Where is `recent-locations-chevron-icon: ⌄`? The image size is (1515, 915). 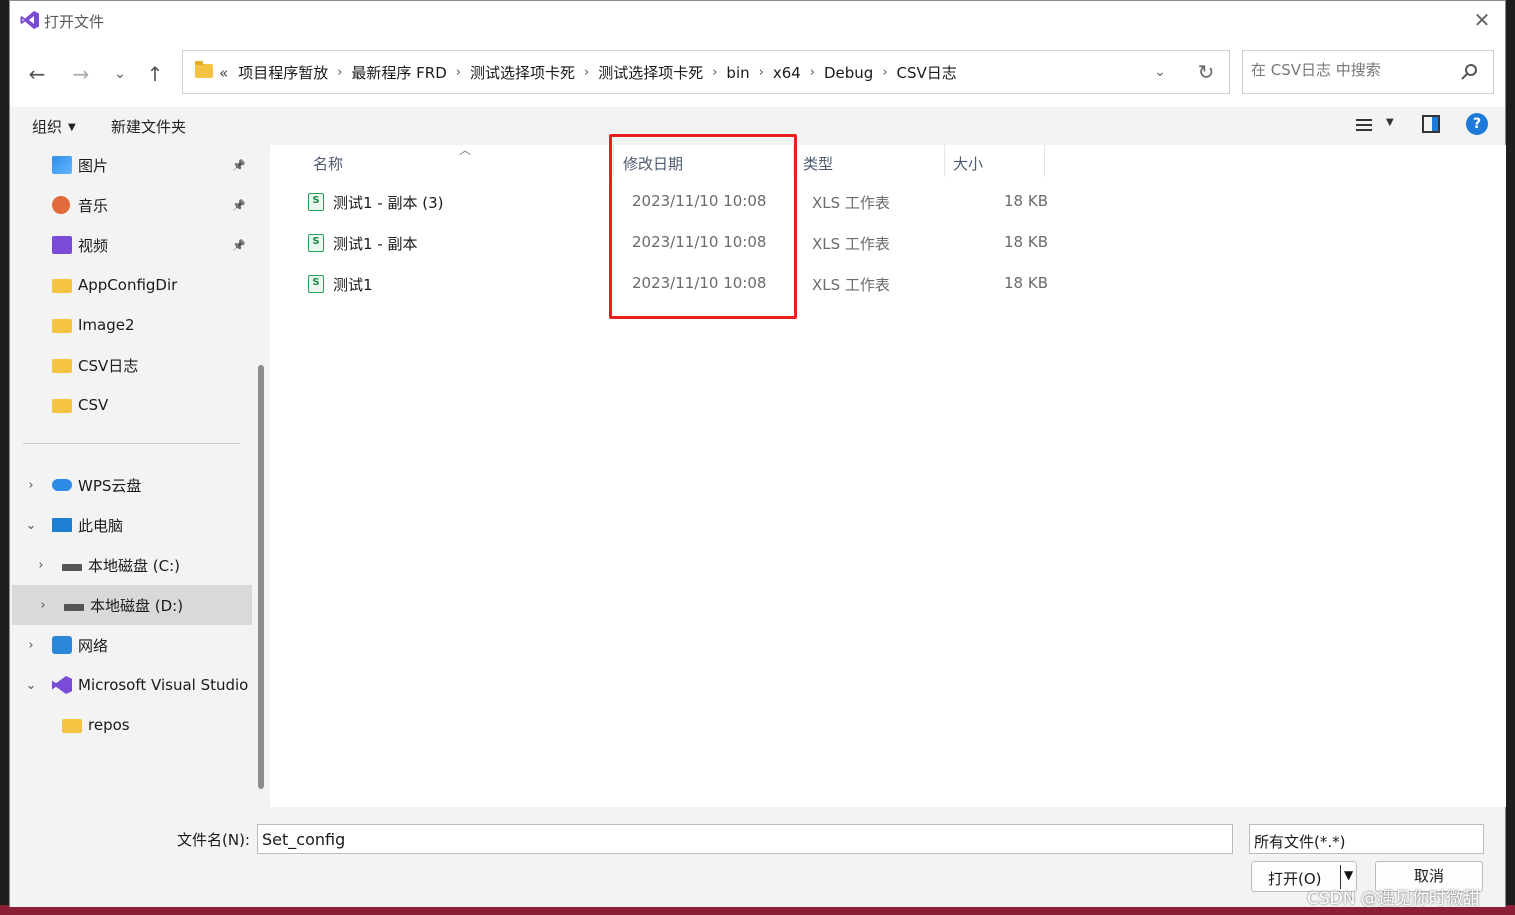
recent-locations-chevron-icon: ⌄ is located at coordinates (120, 74).